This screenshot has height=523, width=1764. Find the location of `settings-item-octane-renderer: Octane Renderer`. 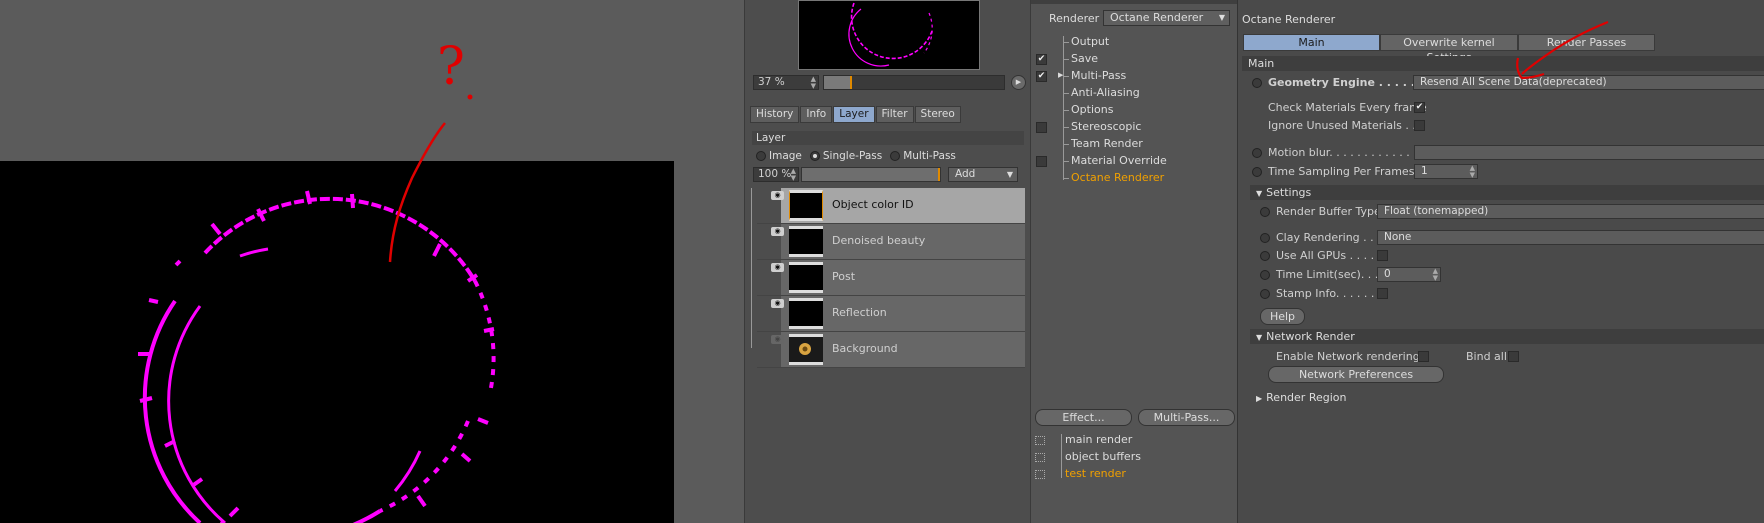

settings-item-octane-renderer: Octane Renderer is located at coordinates (1134, 178).